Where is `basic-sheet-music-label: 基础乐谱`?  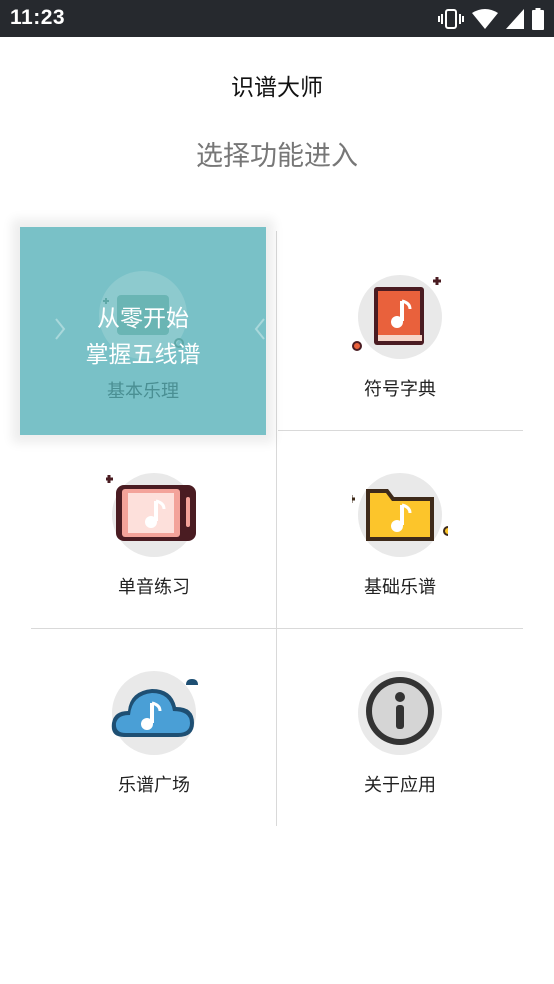
basic-sheet-music-label: 基础乐谱 is located at coordinates (400, 587).